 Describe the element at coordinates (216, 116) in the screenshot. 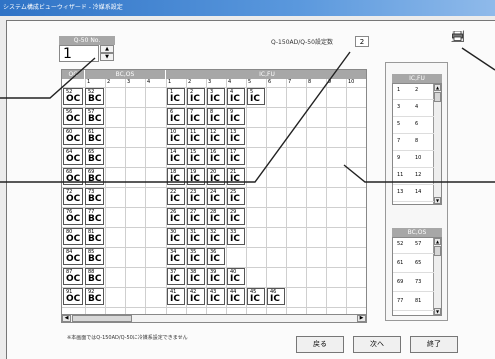

I see `ic-unit-cell: 8 IC` at that location.